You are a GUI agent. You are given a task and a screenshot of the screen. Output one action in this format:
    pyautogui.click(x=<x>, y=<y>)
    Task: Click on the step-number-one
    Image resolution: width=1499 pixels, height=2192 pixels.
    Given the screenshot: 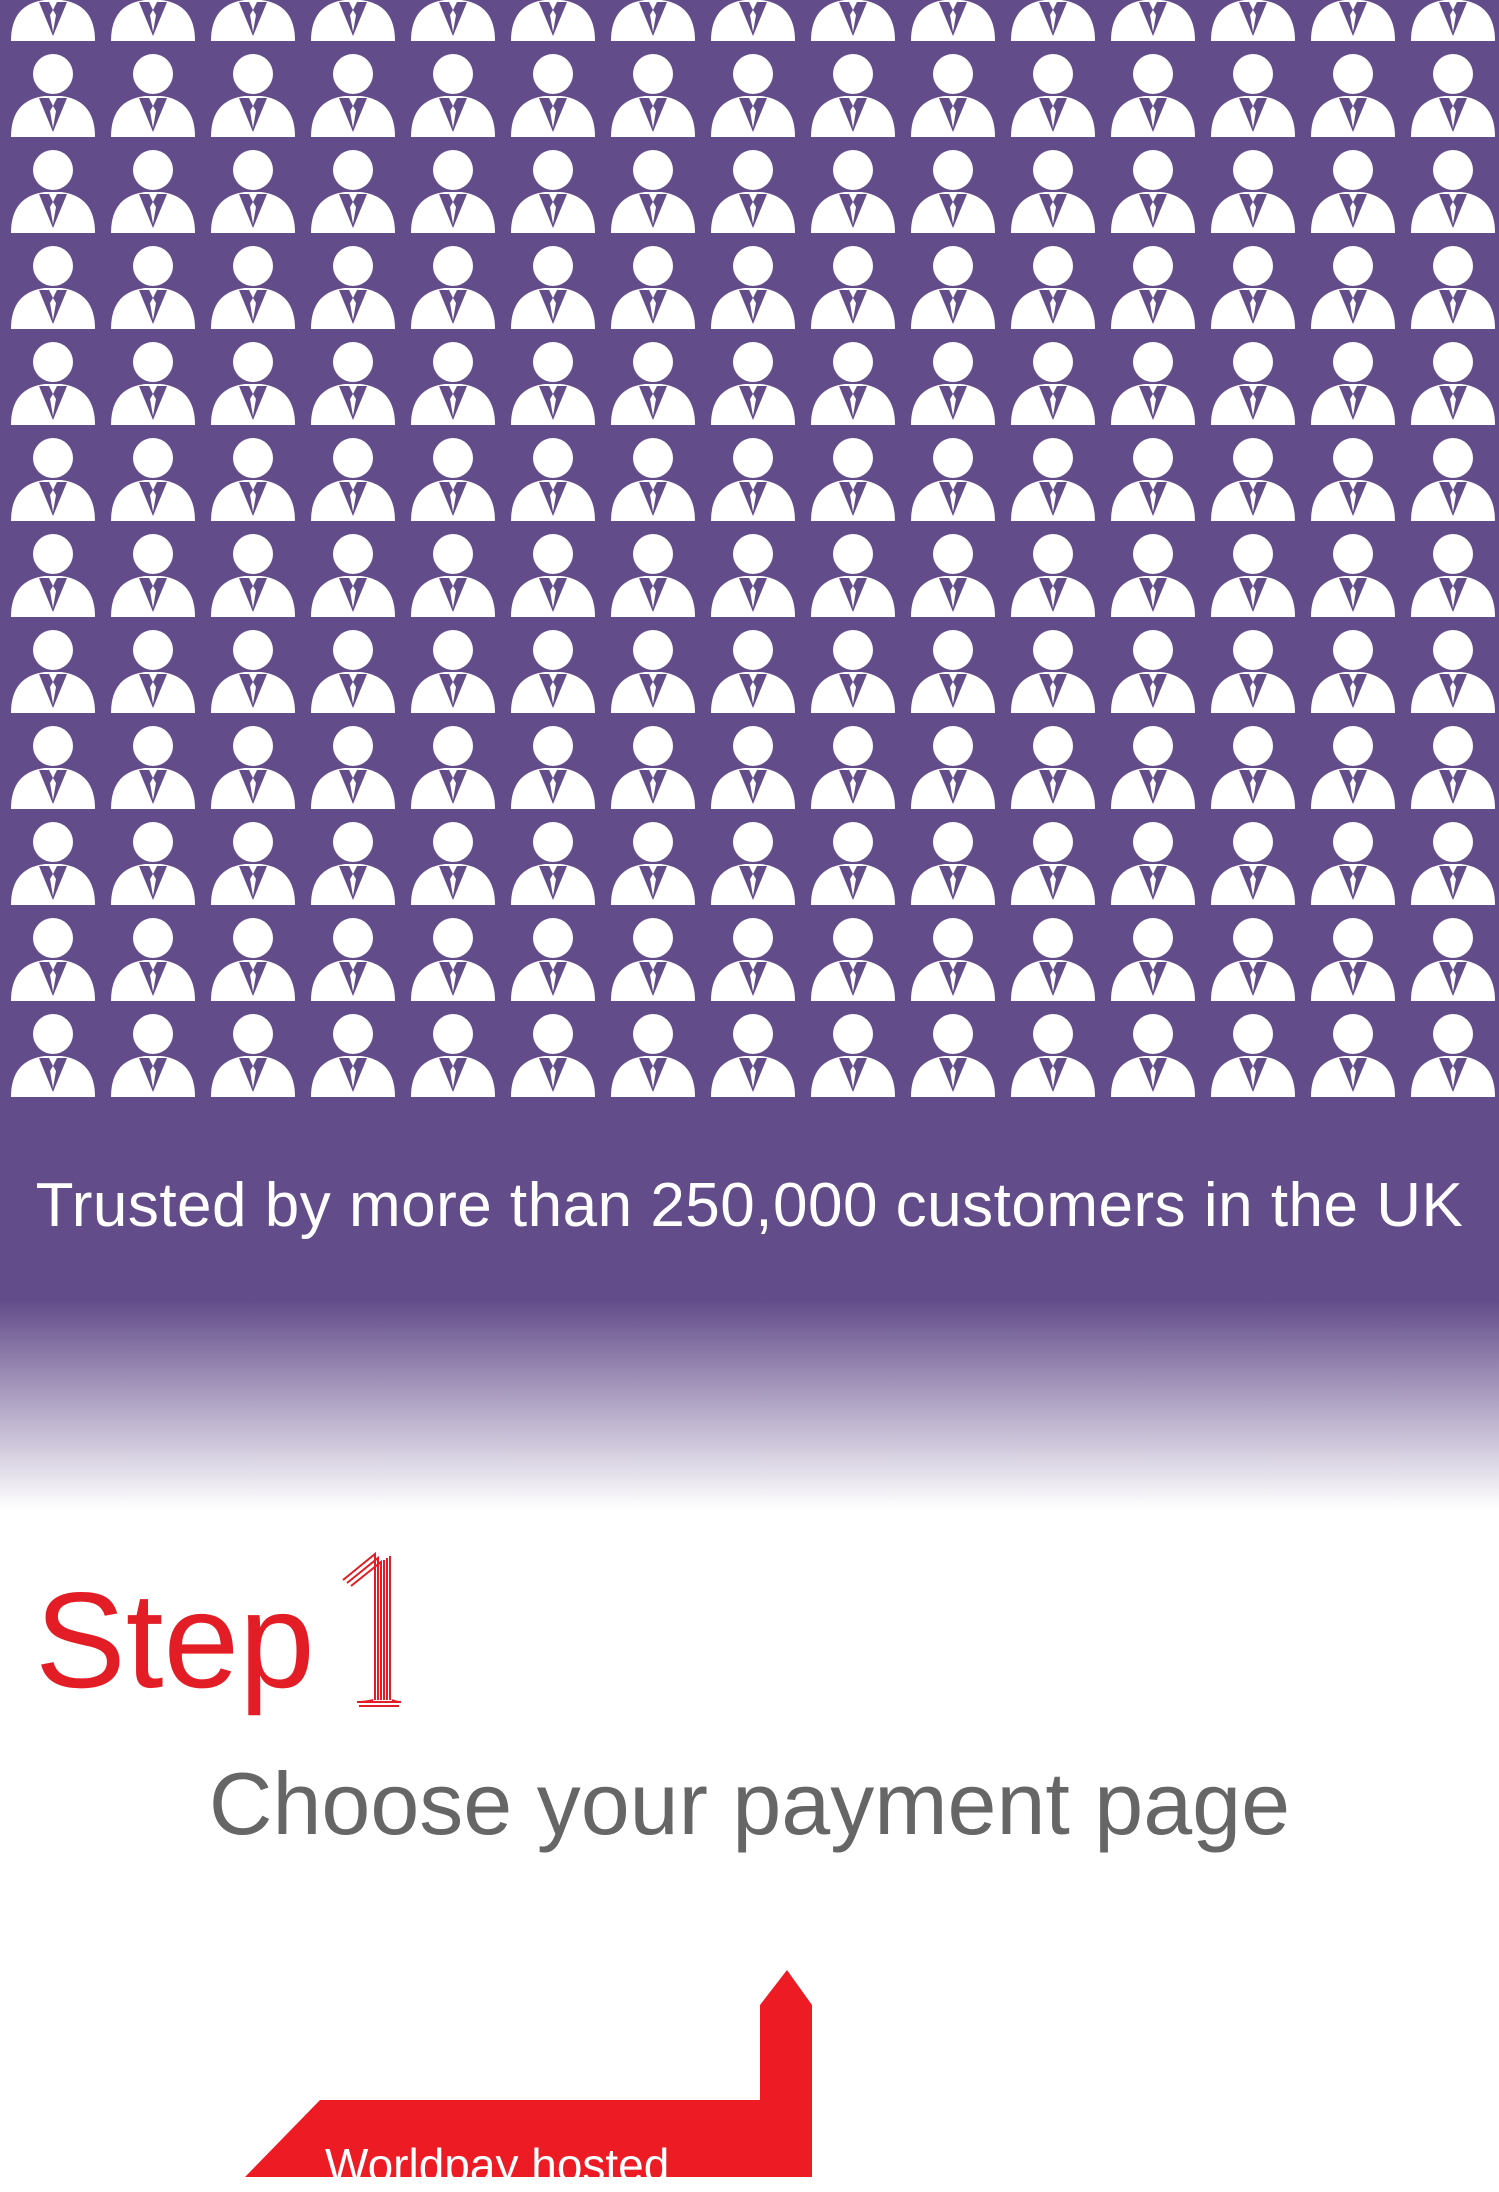 What is the action you would take?
    pyautogui.click(x=371, y=1629)
    